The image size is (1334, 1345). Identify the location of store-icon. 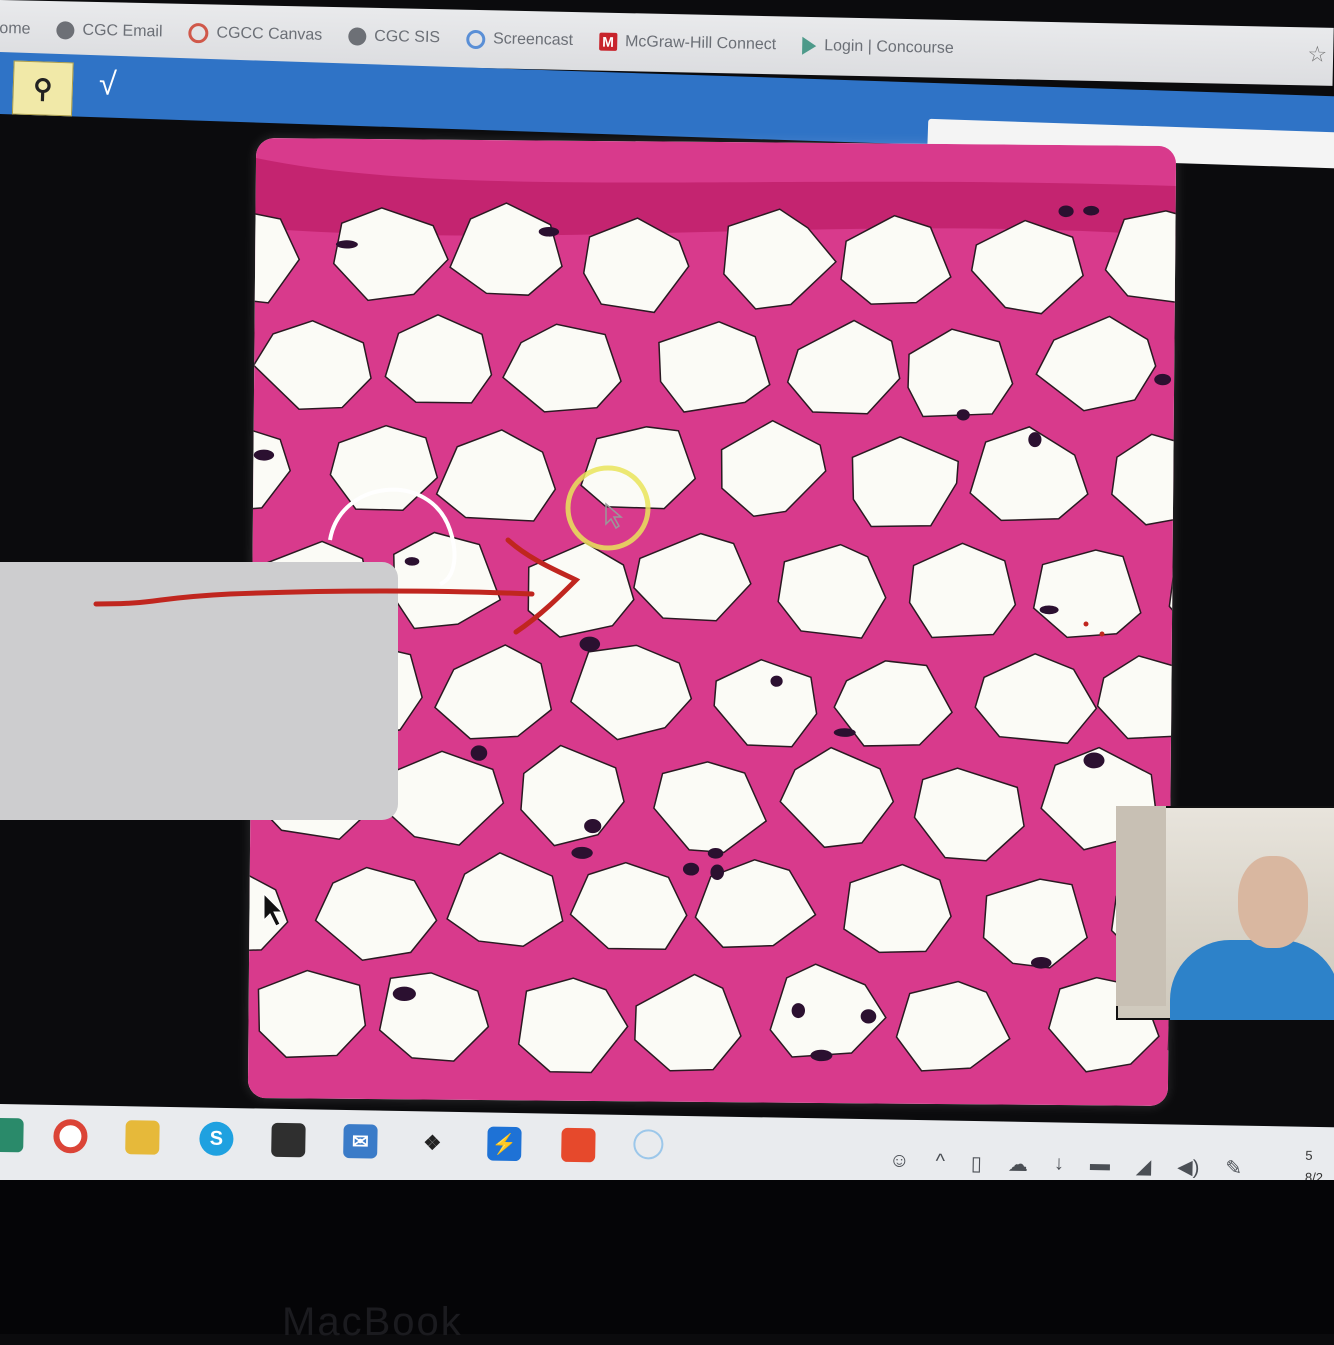
(288, 1140).